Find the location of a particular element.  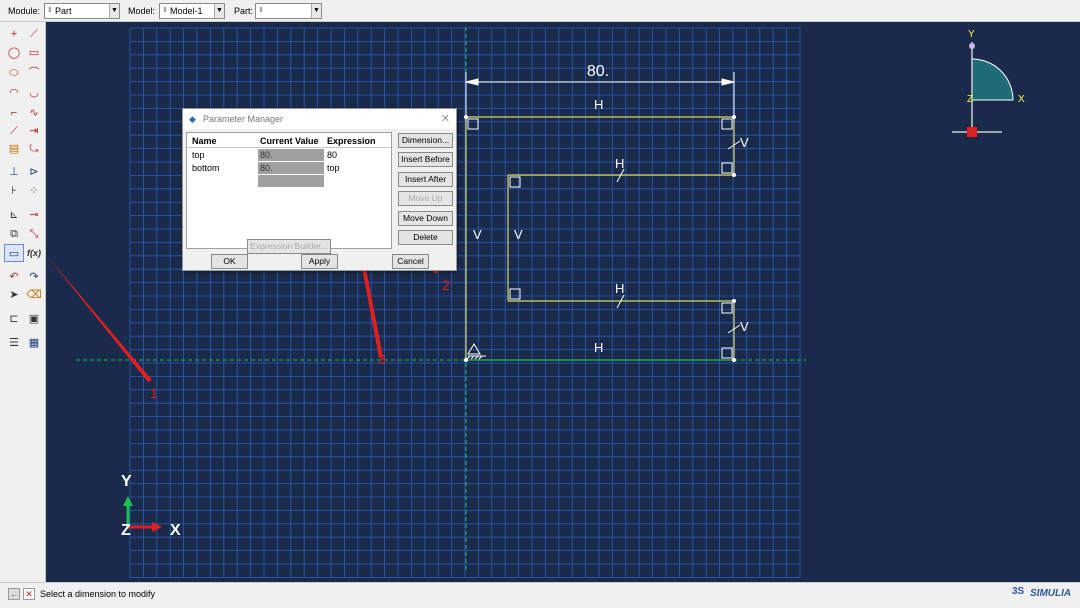

mirror-icon: ⇥ is located at coordinates (34, 131).